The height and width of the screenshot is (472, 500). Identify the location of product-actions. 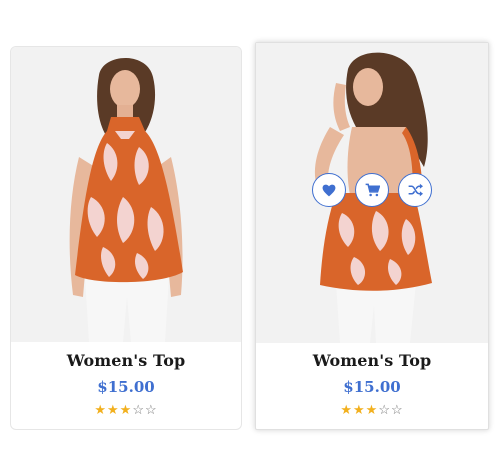
(372, 190).